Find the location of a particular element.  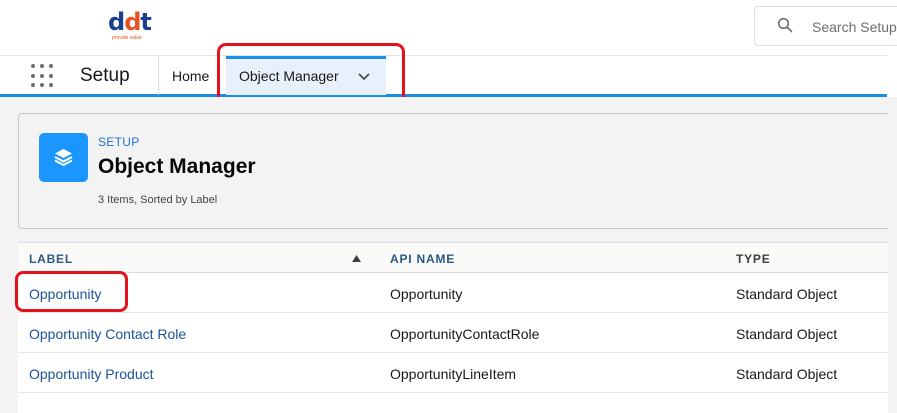

column-header-api-name: API NAME is located at coordinates (422, 259).